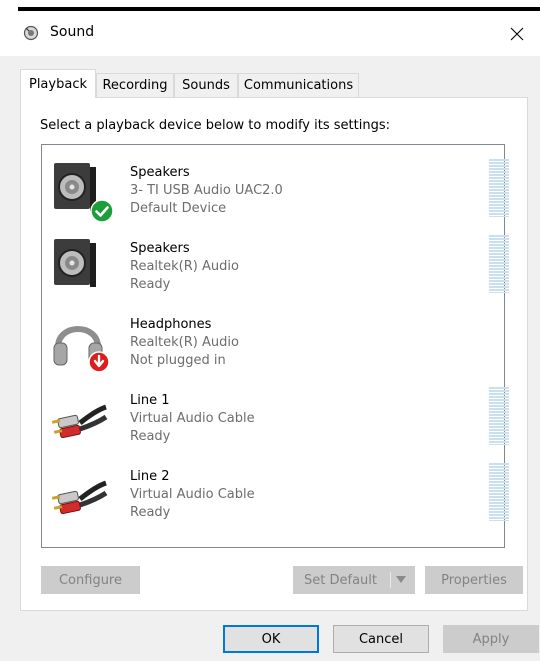  What do you see at coordinates (298, 85) in the screenshot?
I see `tab-communications: Communications` at bounding box center [298, 85].